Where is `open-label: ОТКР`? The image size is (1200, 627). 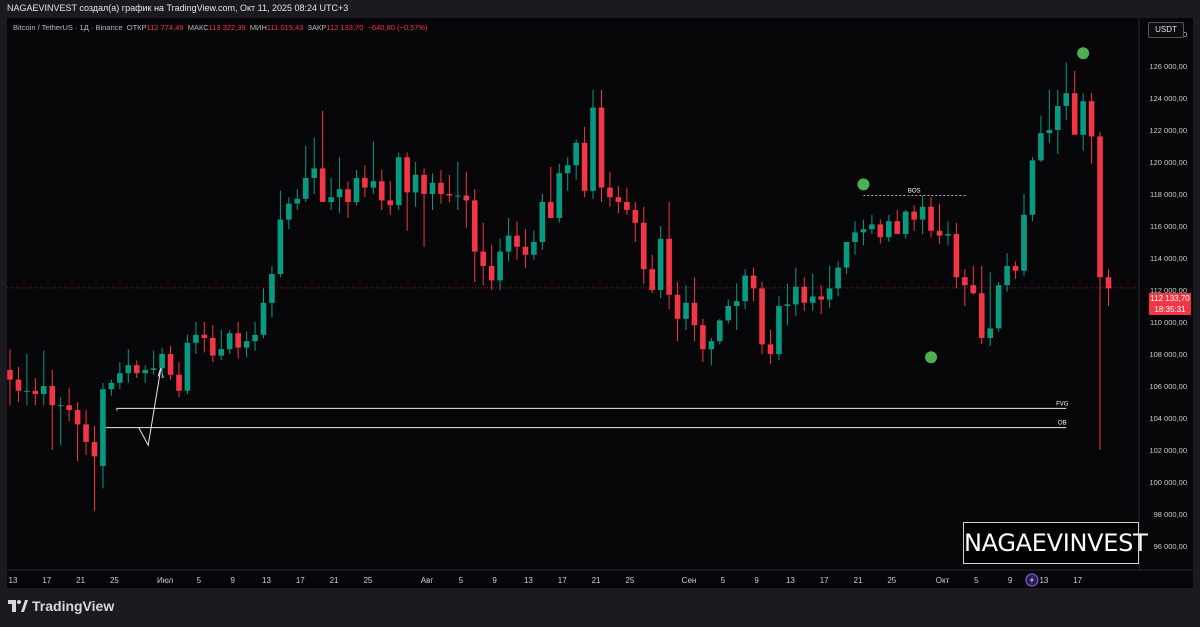
open-label: ОТКР is located at coordinates (136, 27).